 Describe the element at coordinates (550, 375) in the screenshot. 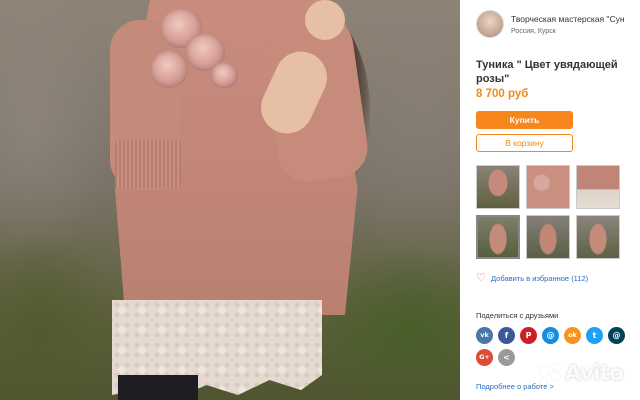

I see `avito-logo-icon` at that location.